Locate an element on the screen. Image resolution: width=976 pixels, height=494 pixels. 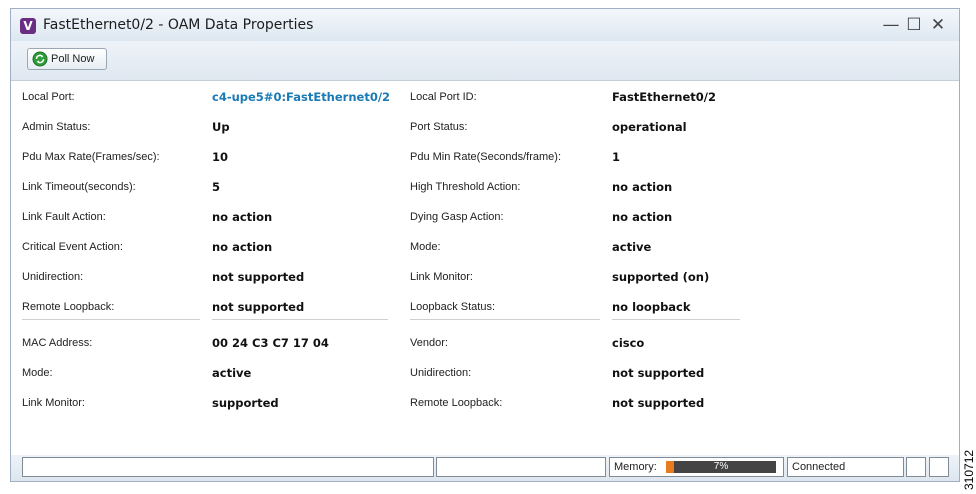
memory-percent: 7% is located at coordinates (721, 466).